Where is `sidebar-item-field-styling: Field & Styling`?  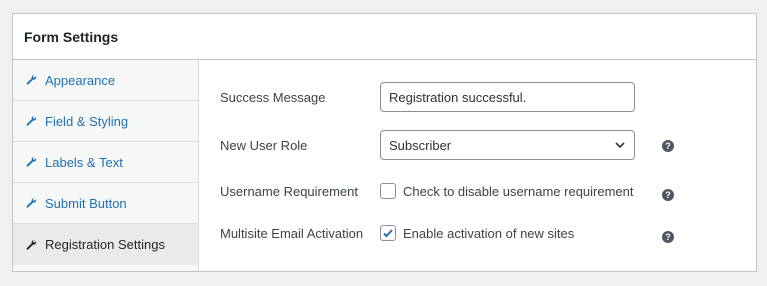 sidebar-item-field-styling: Field & Styling is located at coordinates (105, 121).